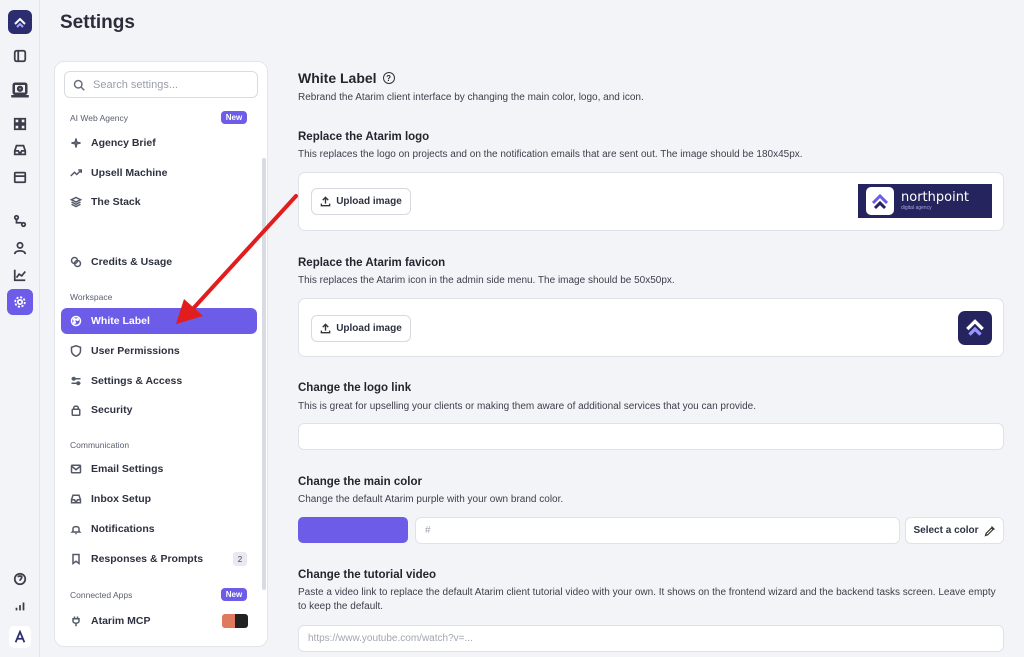 Image resolution: width=1024 pixels, height=657 pixels. I want to click on upload-logo-button: Upload image, so click(361, 201).